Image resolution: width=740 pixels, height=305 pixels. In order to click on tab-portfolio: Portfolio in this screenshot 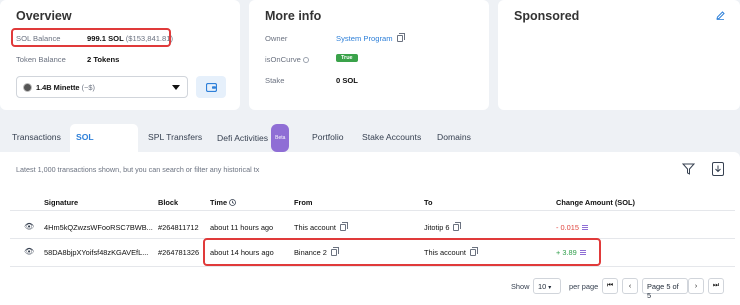, I will do `click(328, 138)`.